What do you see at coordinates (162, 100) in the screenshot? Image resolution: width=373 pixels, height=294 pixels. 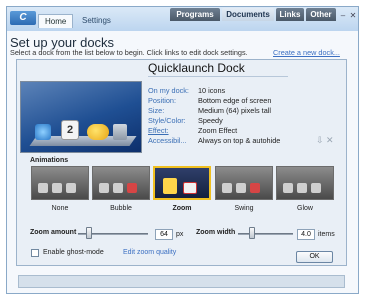 I see `prop-label-position: Position:` at bounding box center [162, 100].